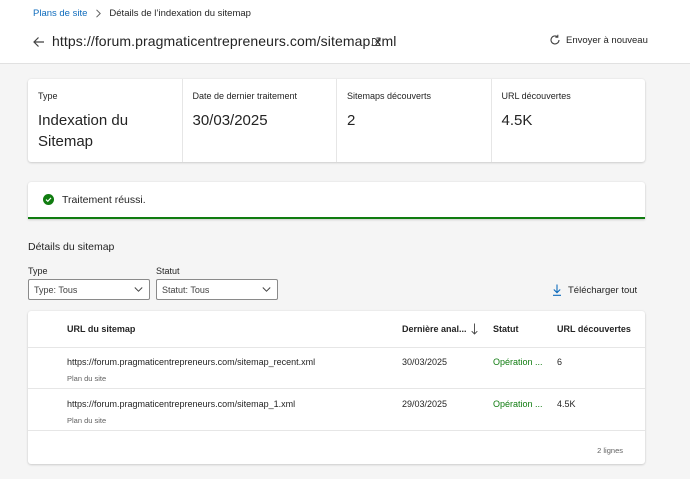 This screenshot has height=479, width=690. What do you see at coordinates (557, 290) in the screenshot?
I see `download-icon` at bounding box center [557, 290].